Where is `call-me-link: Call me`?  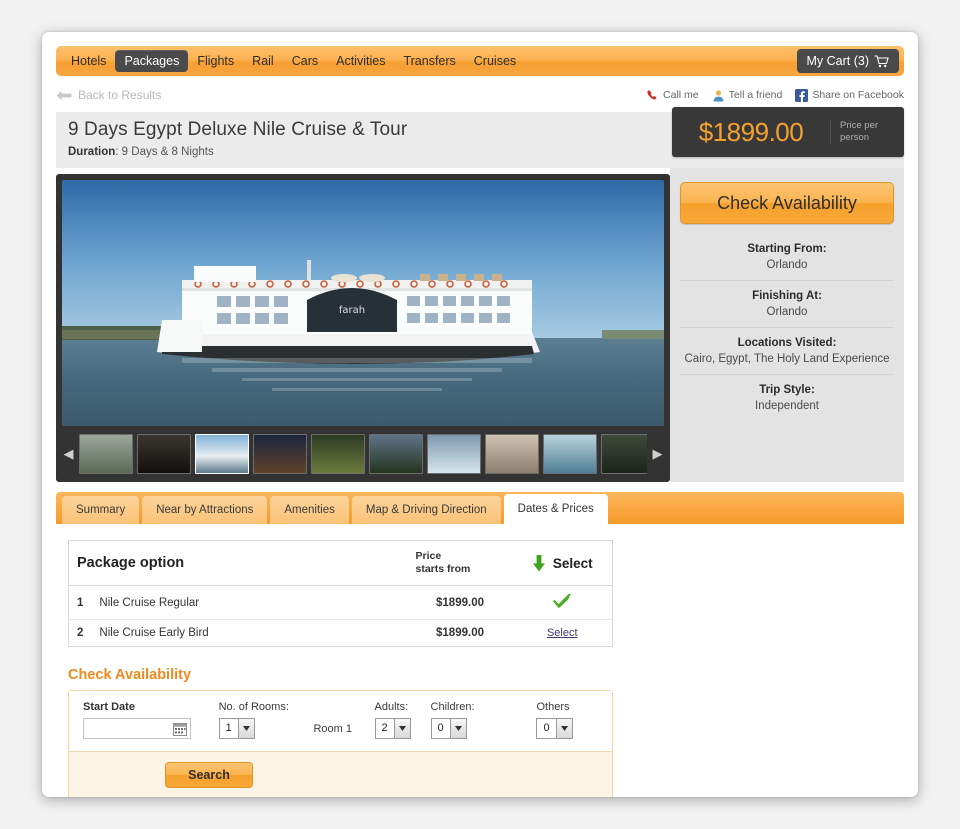 call-me-link: Call me is located at coordinates (672, 95).